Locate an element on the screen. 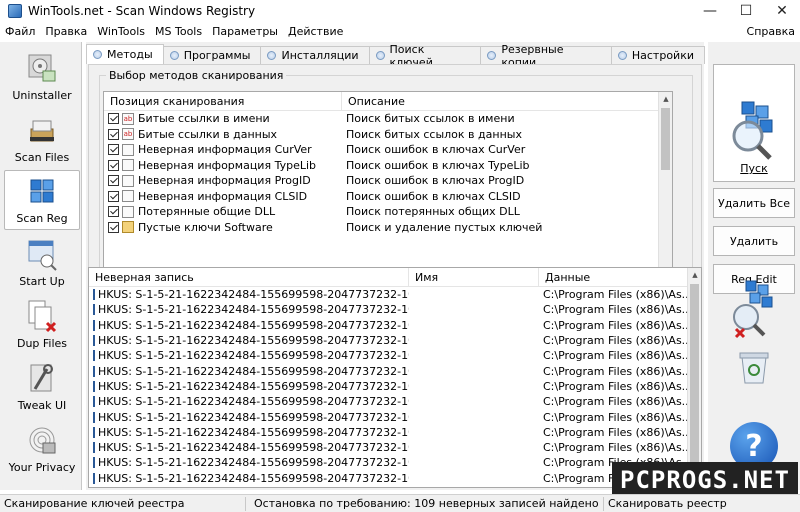  sidebar-item-tweak-ui: Tweak UI is located at coordinates (42, 386).